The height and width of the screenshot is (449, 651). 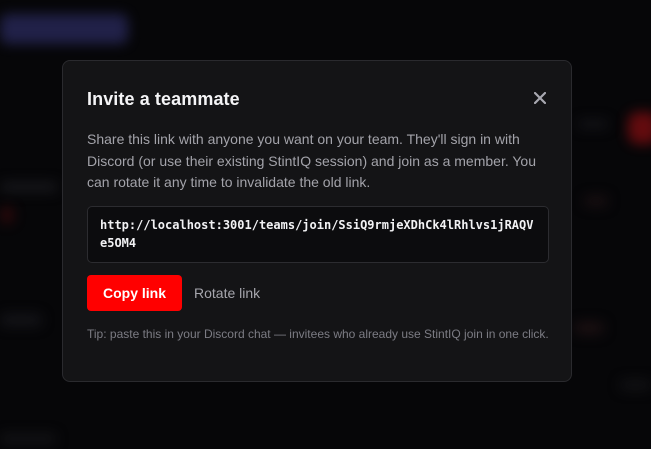 What do you see at coordinates (64, 29) in the screenshot?
I see `background-blurred-button` at bounding box center [64, 29].